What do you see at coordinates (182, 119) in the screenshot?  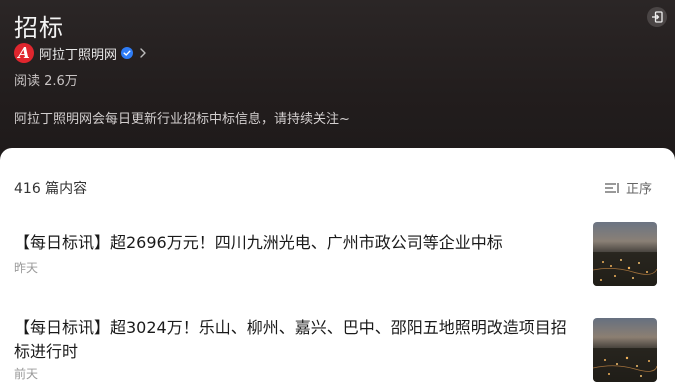 I see `collection-description: 阿拉丁照明网会每日更新行业招标中标信息，请持续关注~` at bounding box center [182, 119].